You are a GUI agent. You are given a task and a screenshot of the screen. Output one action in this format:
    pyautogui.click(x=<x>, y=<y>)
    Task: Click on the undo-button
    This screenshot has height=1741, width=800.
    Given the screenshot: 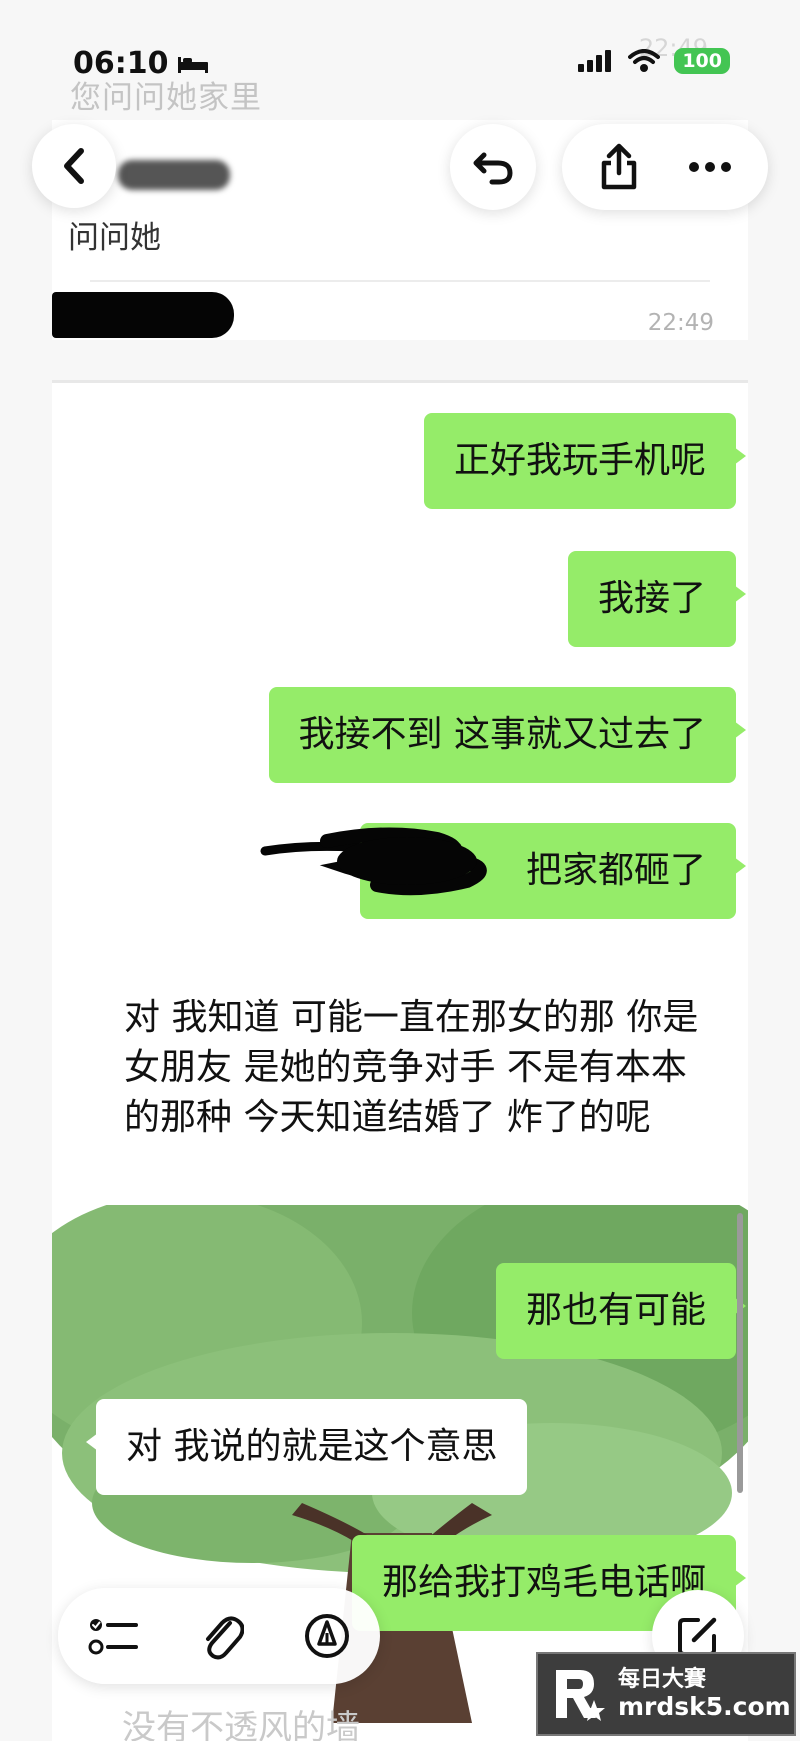 What is the action you would take?
    pyautogui.click(x=493, y=167)
    